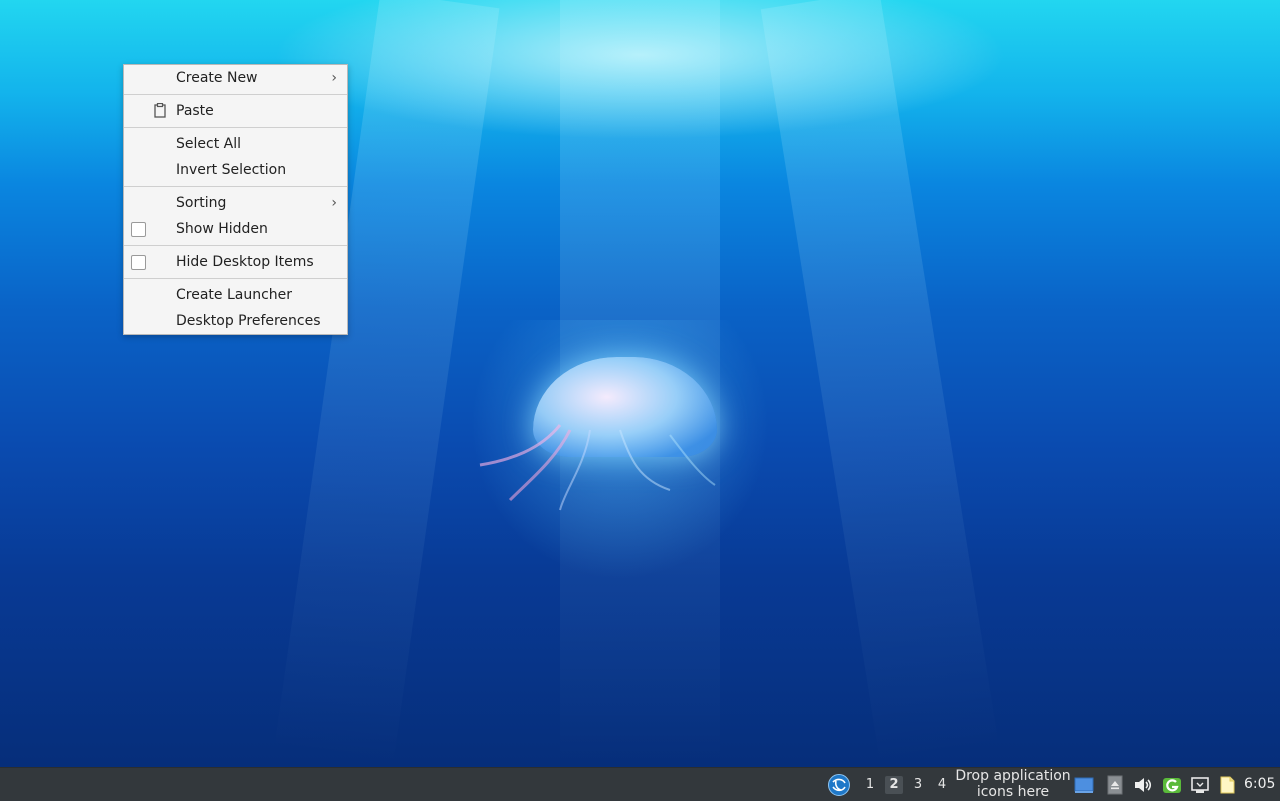  What do you see at coordinates (138, 262) in the screenshot?
I see `hide-desktop-items-checkbox` at bounding box center [138, 262].